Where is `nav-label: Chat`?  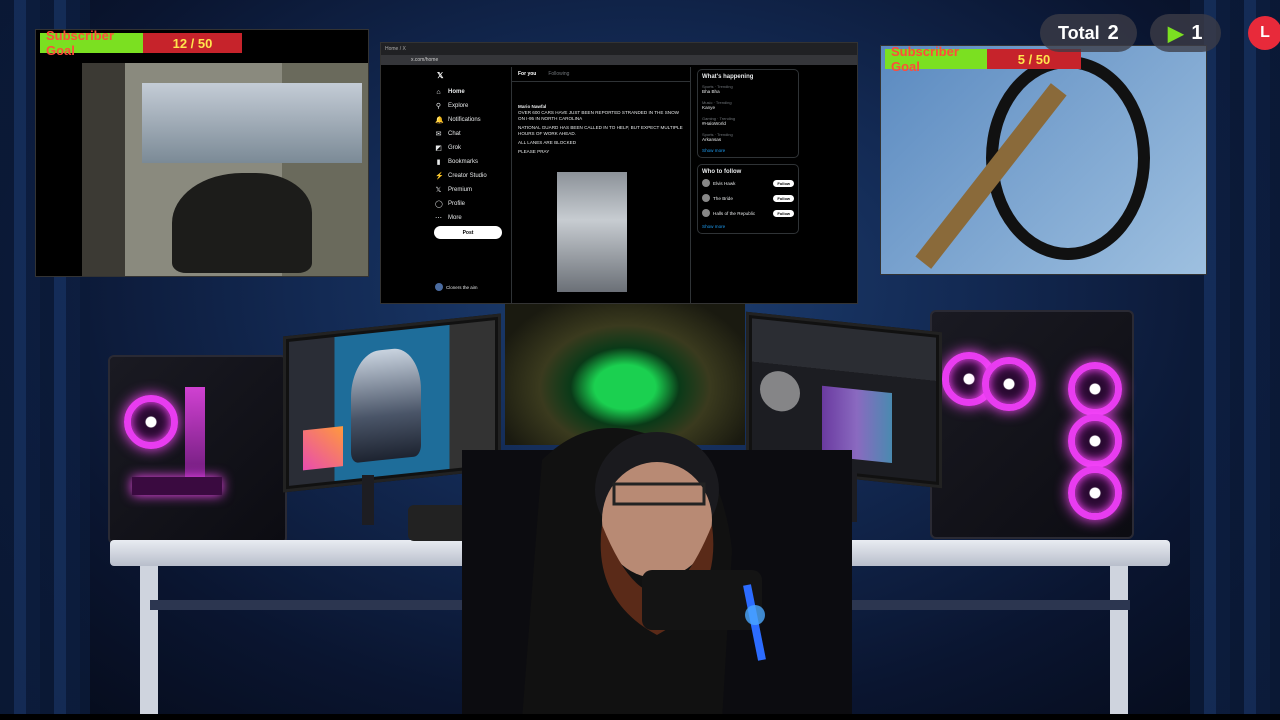
nav-label: Chat is located at coordinates (454, 134).